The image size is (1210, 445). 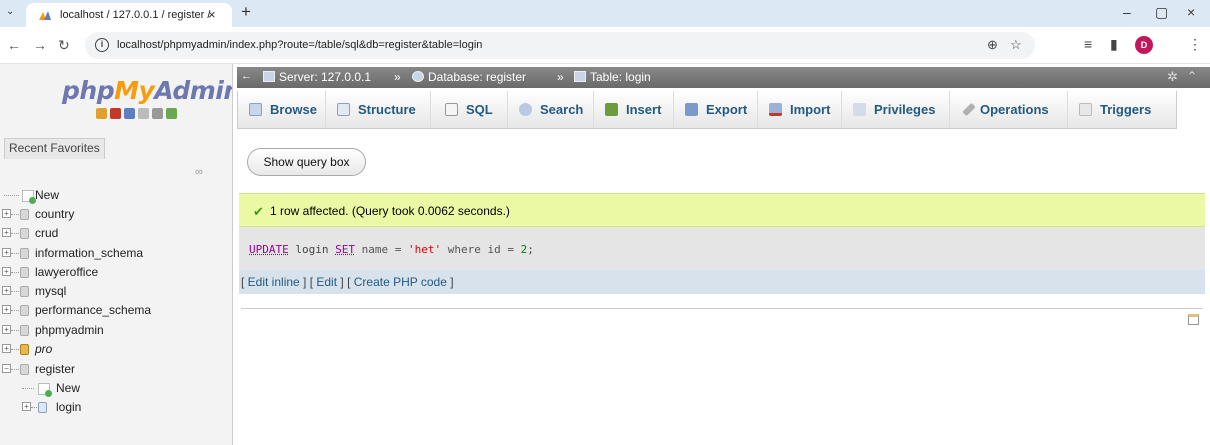 I want to click on create-php-code-link: Create PHP code, so click(x=400, y=282).